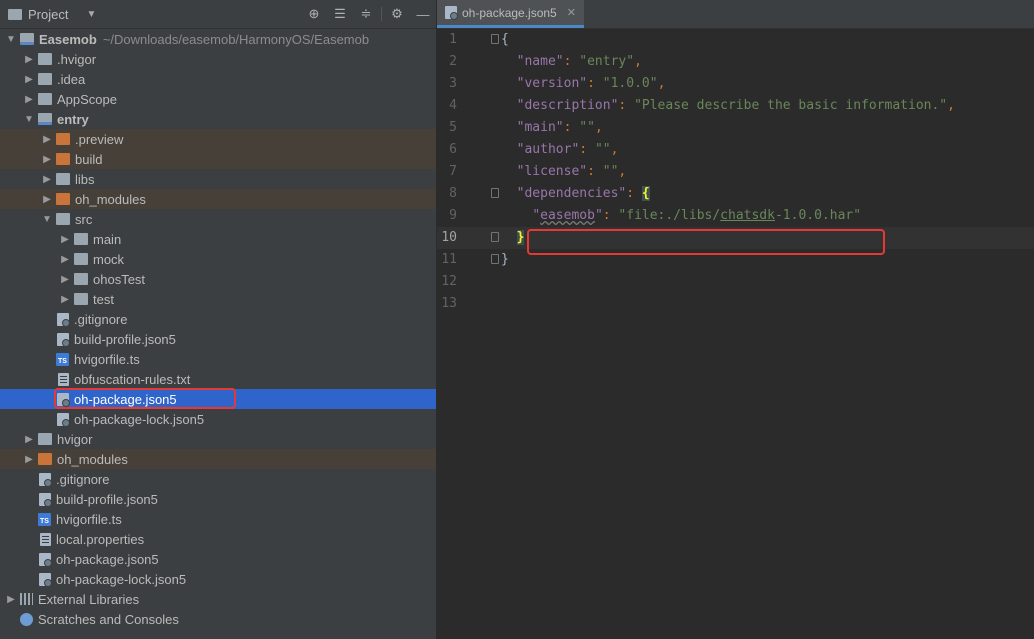 This screenshot has width=1034, height=639. I want to click on toolbar-separator, so click(381, 14).